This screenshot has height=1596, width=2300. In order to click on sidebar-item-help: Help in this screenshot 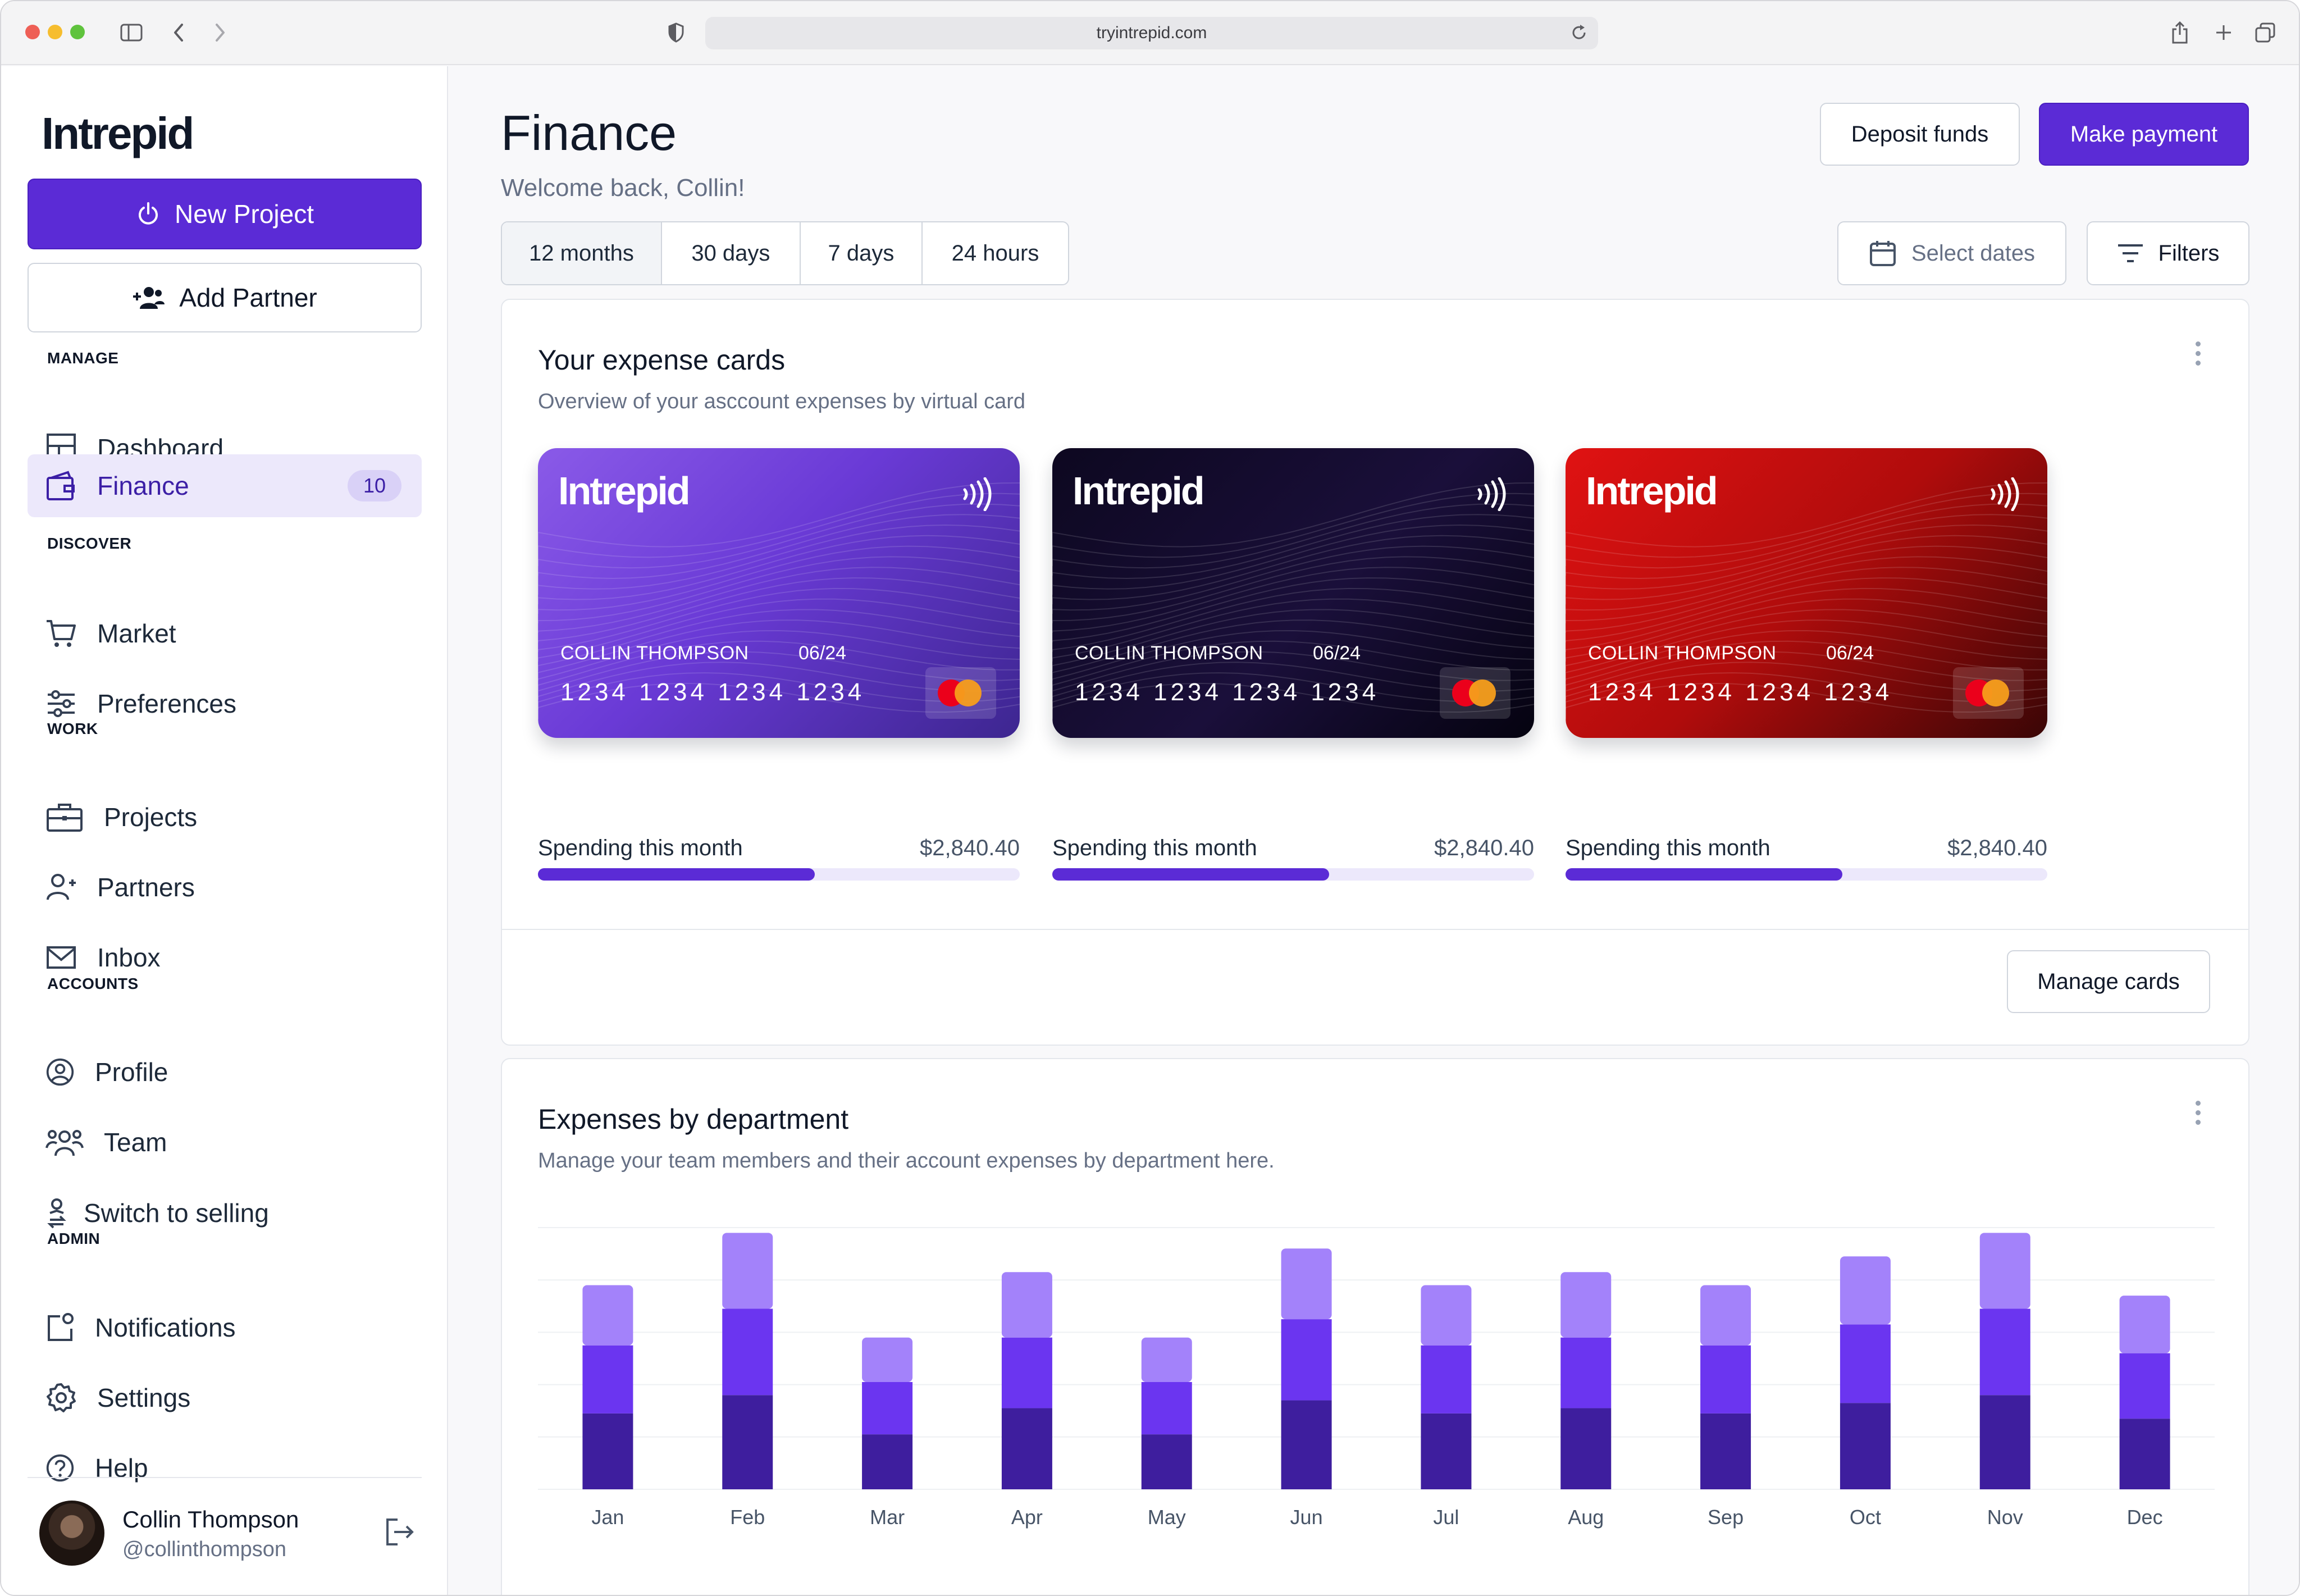, I will do `click(225, 1468)`.